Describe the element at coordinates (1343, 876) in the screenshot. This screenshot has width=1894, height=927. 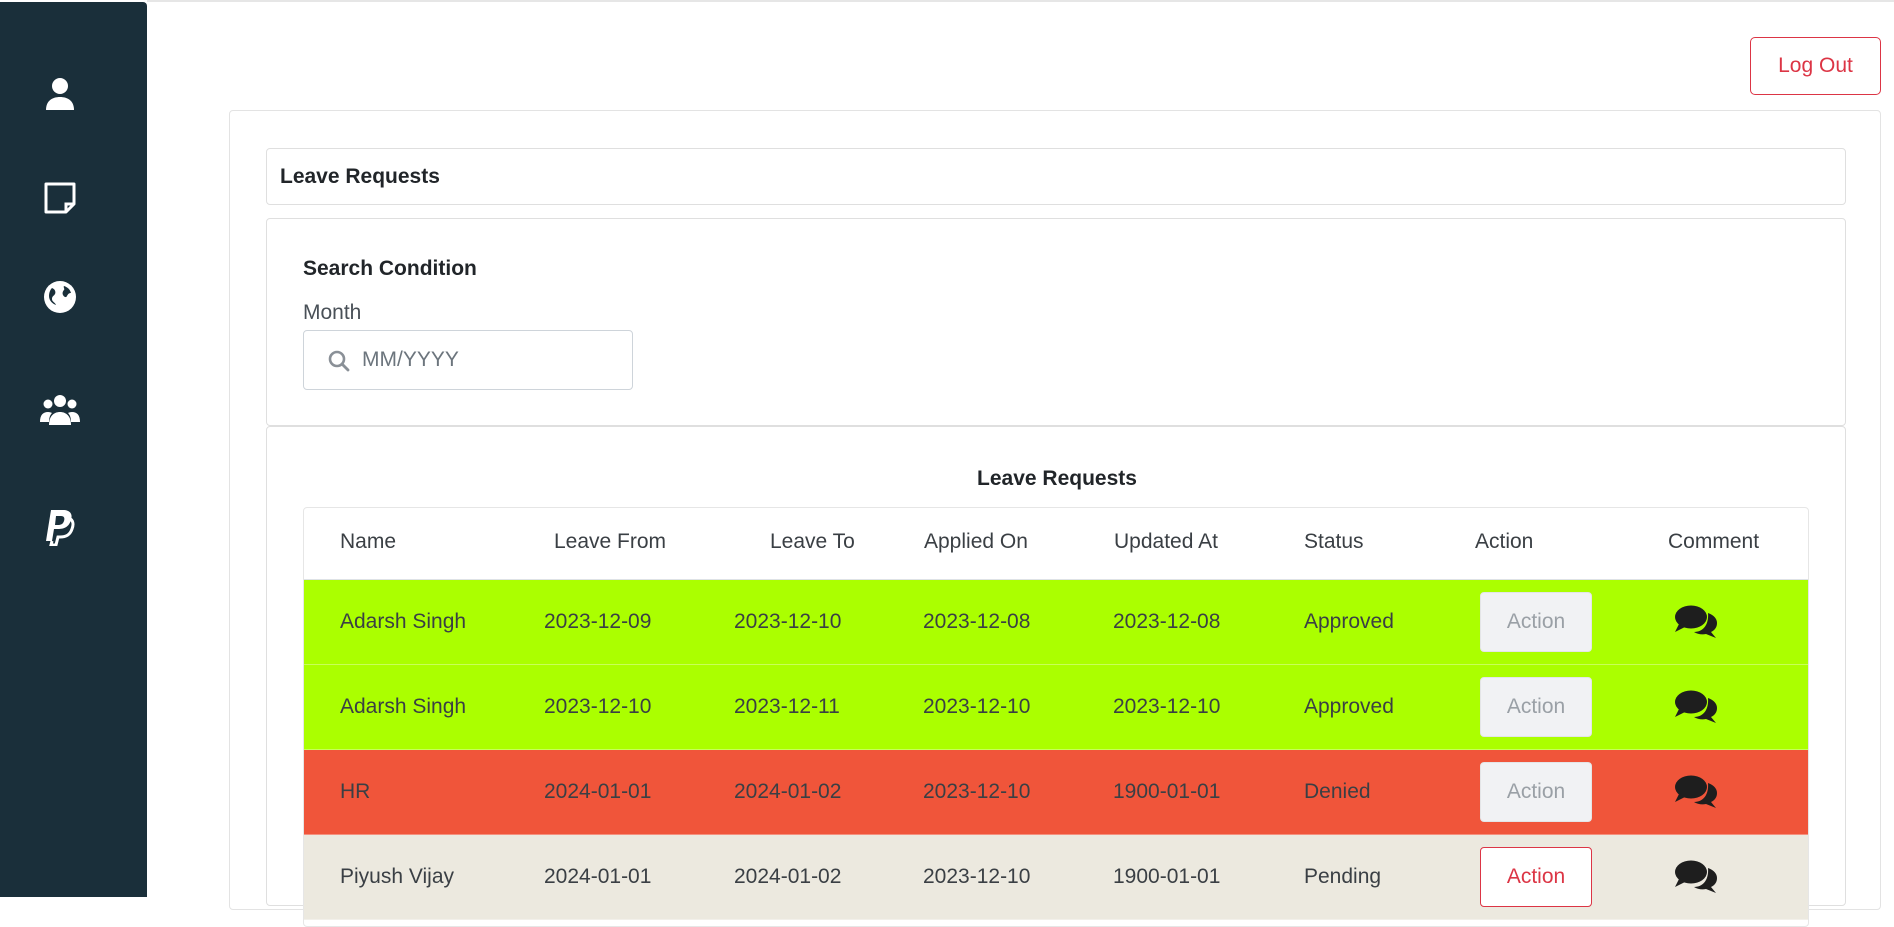
I see `cell-status: Pending` at that location.